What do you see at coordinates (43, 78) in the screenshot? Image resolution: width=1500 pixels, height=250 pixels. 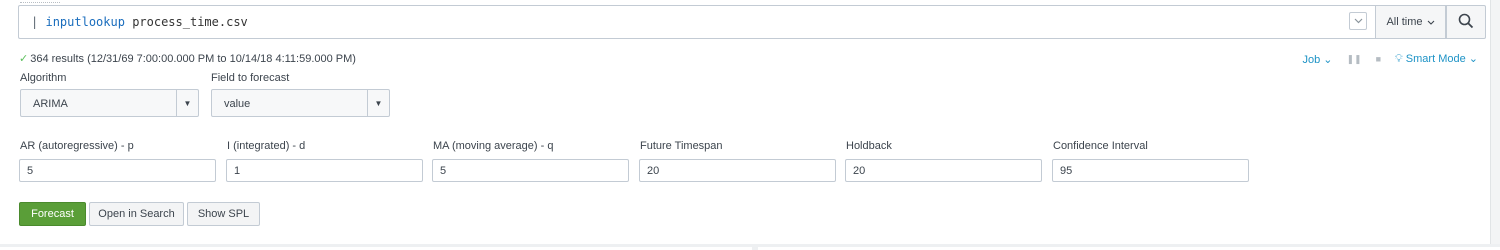 I see `algorithm-label: Algorithm` at bounding box center [43, 78].